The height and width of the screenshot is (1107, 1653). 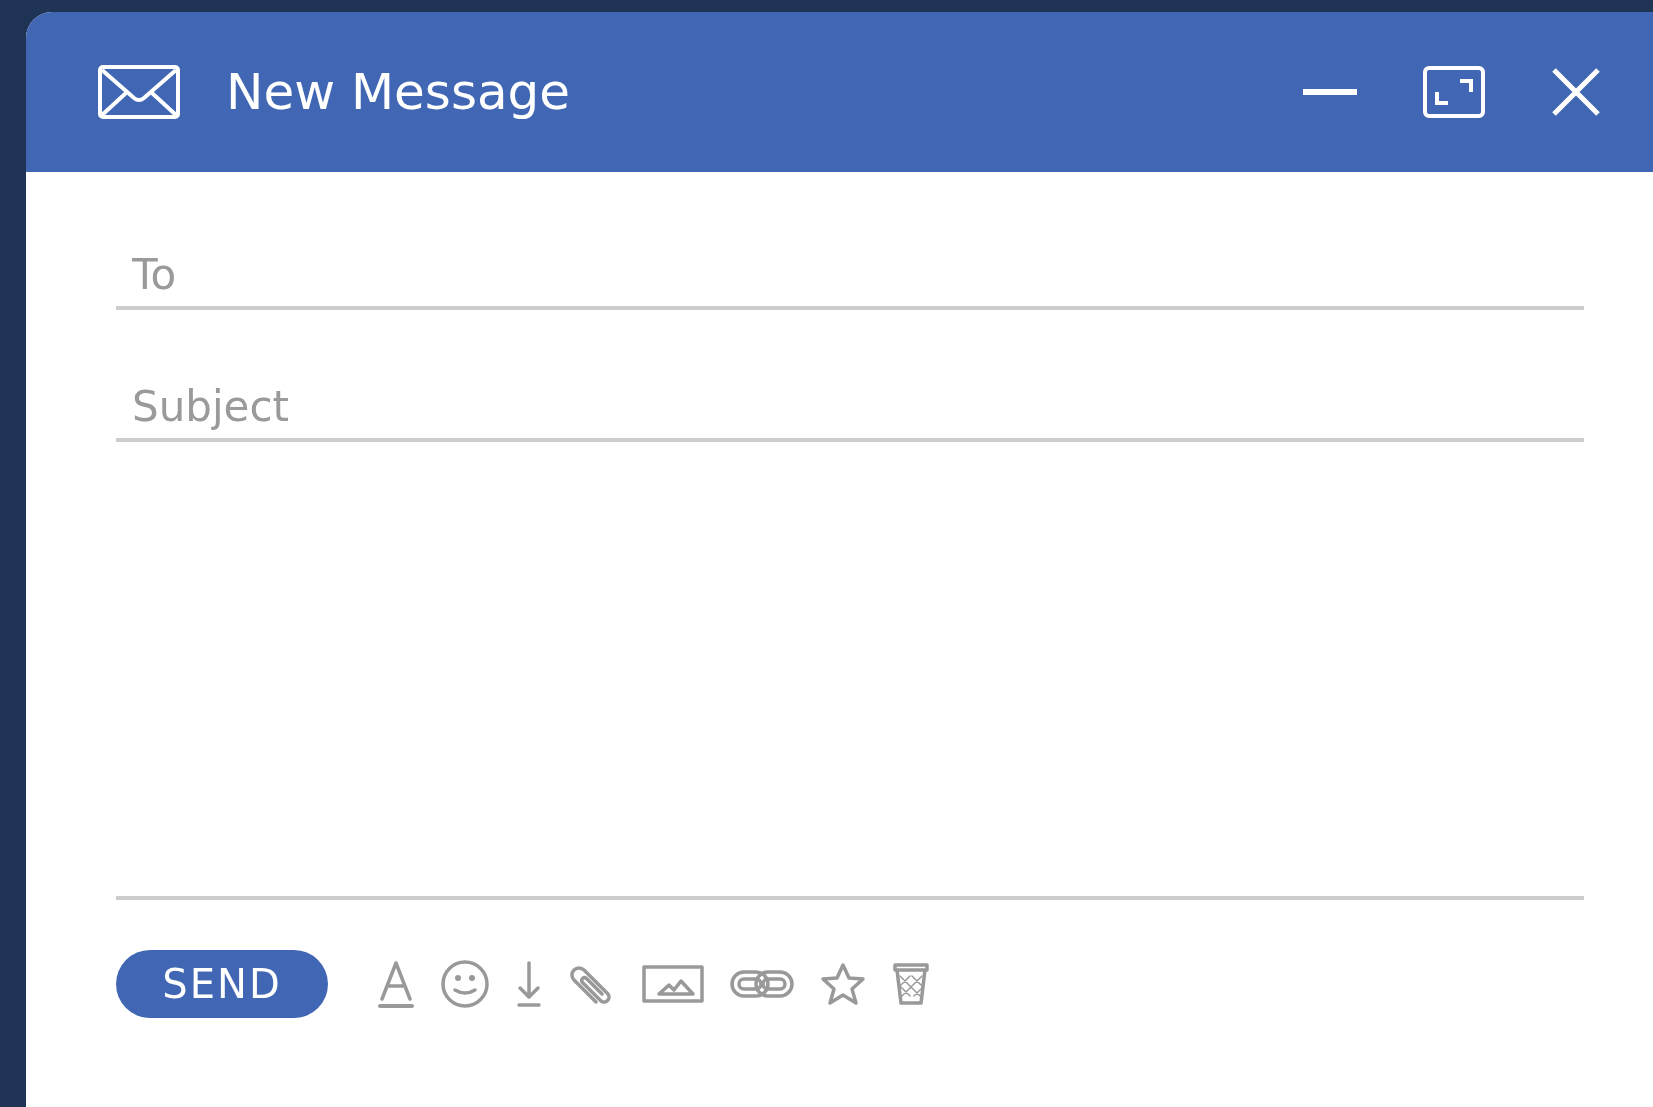 I want to click on text-format-icon, so click(x=396, y=984).